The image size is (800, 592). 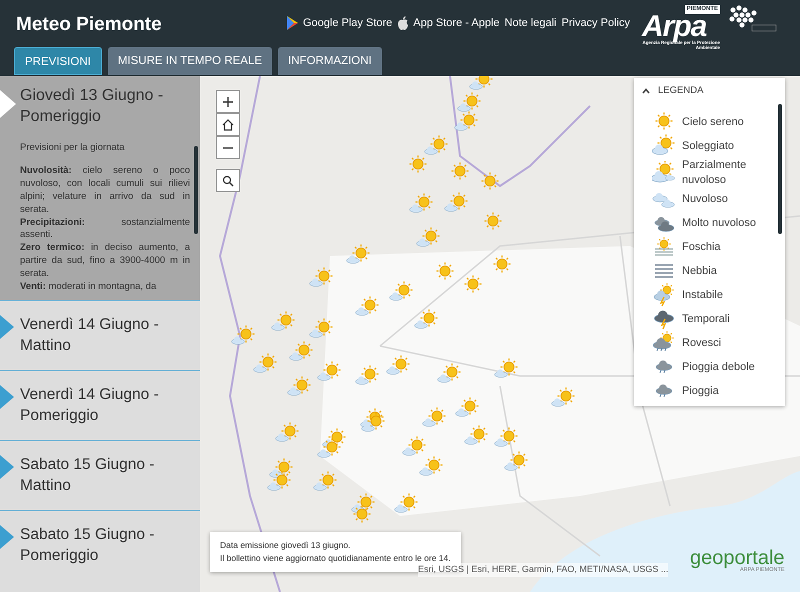 What do you see at coordinates (700, 271) in the screenshot?
I see `legend-label: Nebbia` at bounding box center [700, 271].